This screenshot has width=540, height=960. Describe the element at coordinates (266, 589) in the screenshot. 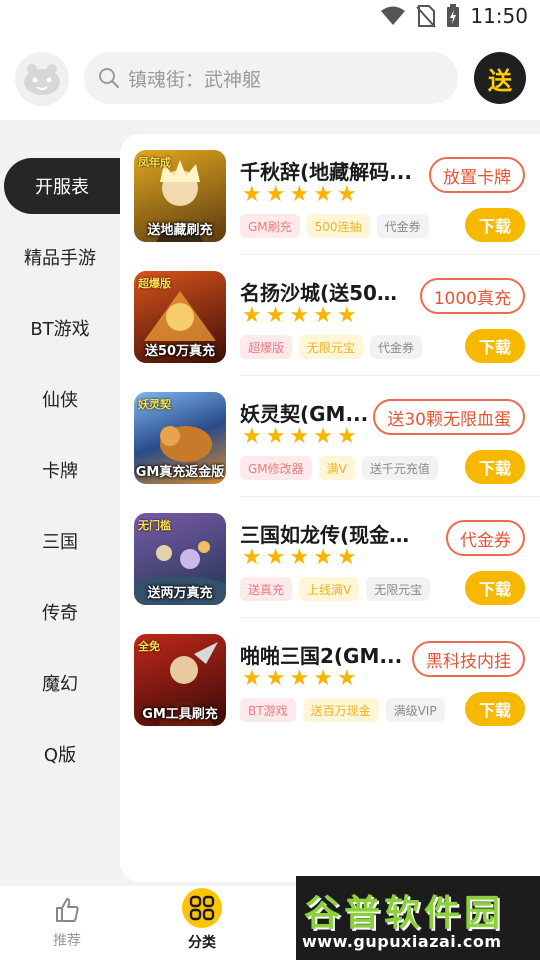

I see `tag: 送真充` at that location.